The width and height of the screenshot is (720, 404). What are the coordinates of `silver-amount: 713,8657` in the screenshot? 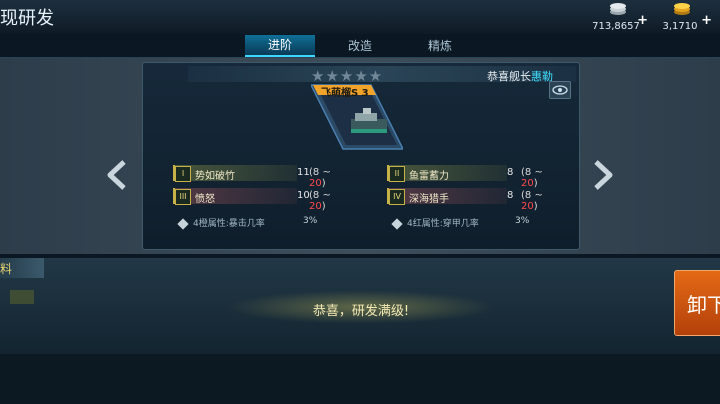 It's located at (616, 26).